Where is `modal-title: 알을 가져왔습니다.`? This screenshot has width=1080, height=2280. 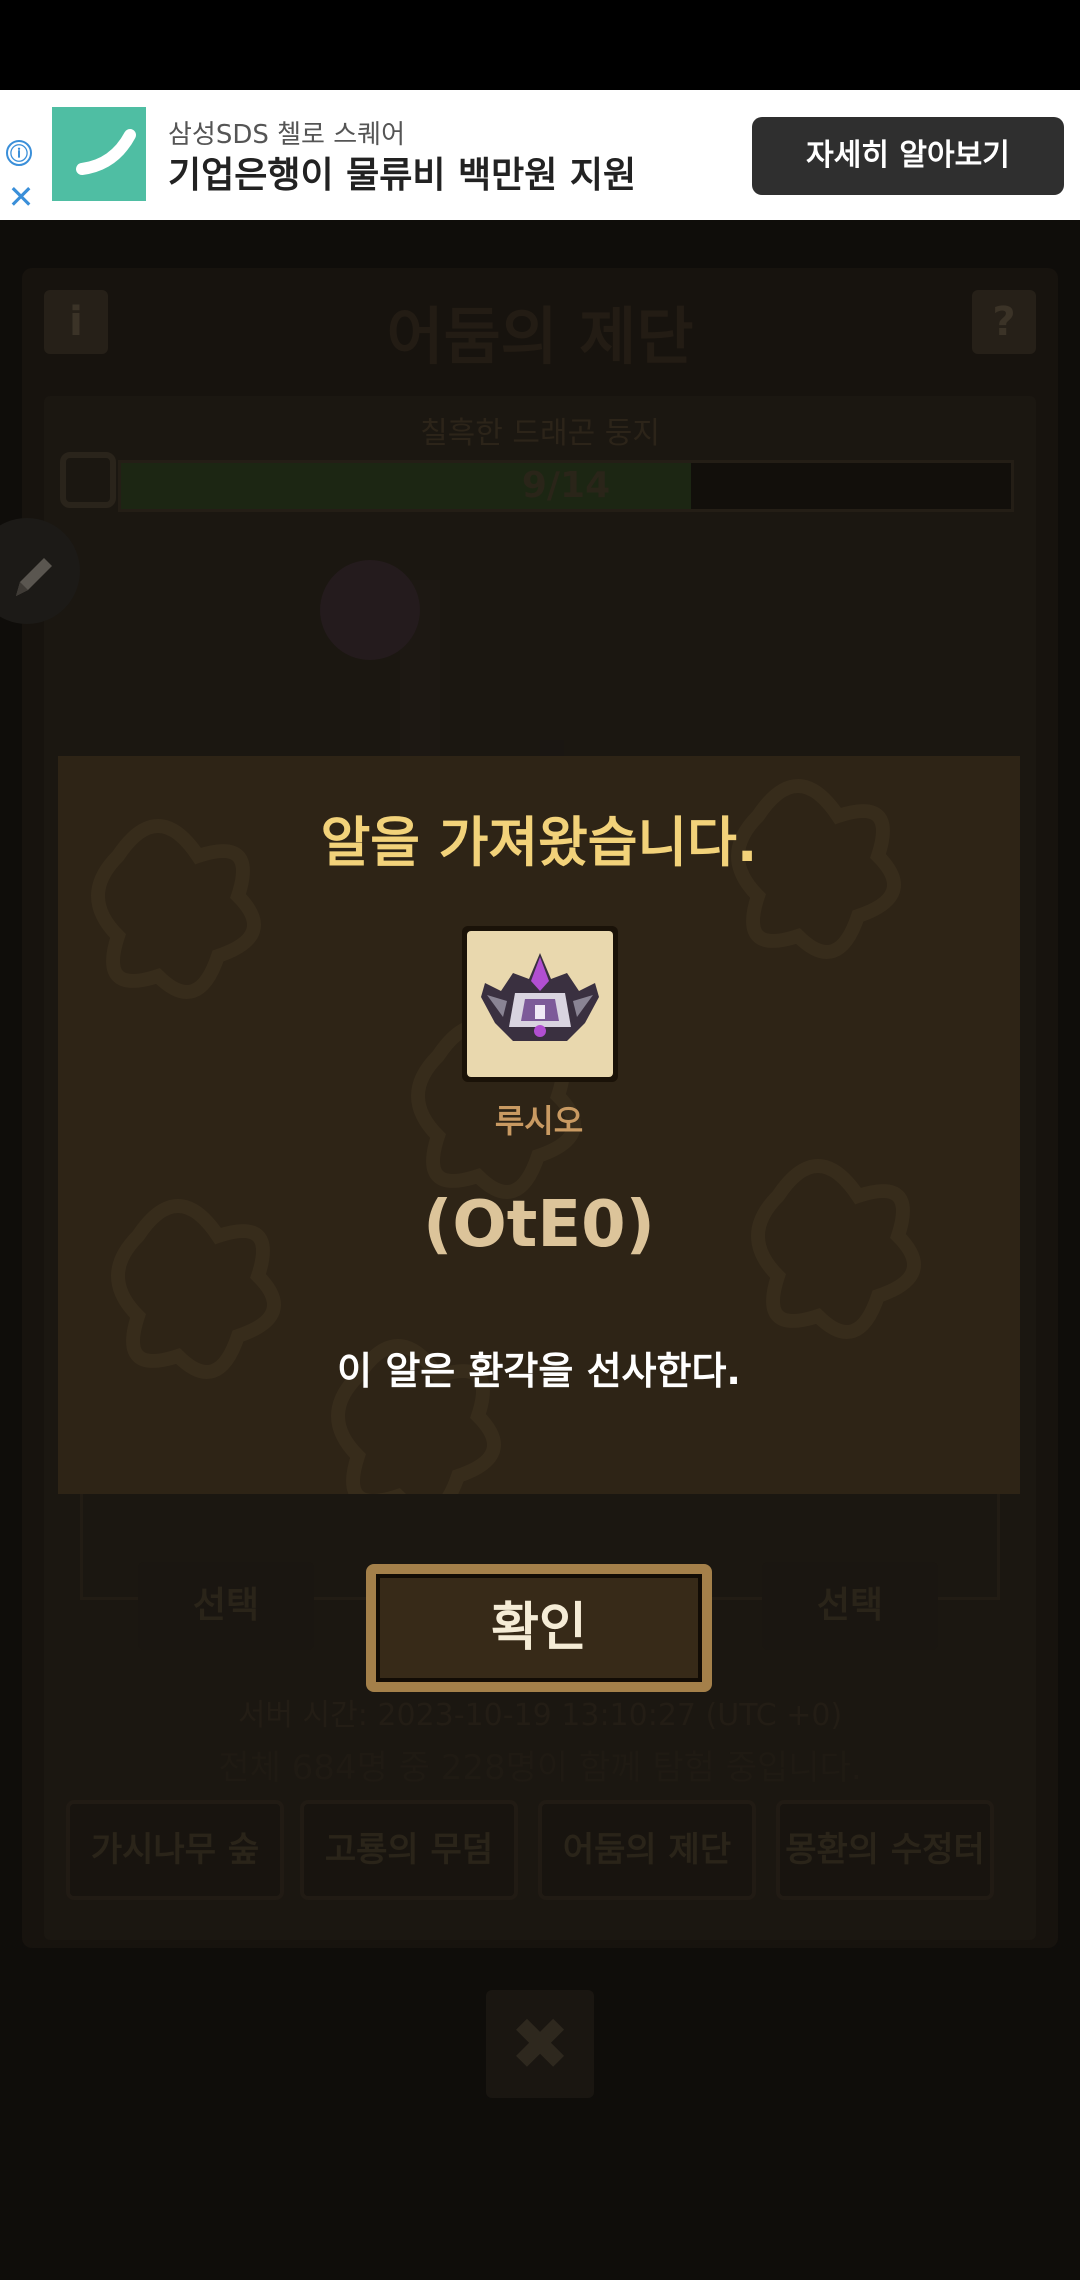
modal-title: 알을 가져왔습니다. is located at coordinates (539, 842).